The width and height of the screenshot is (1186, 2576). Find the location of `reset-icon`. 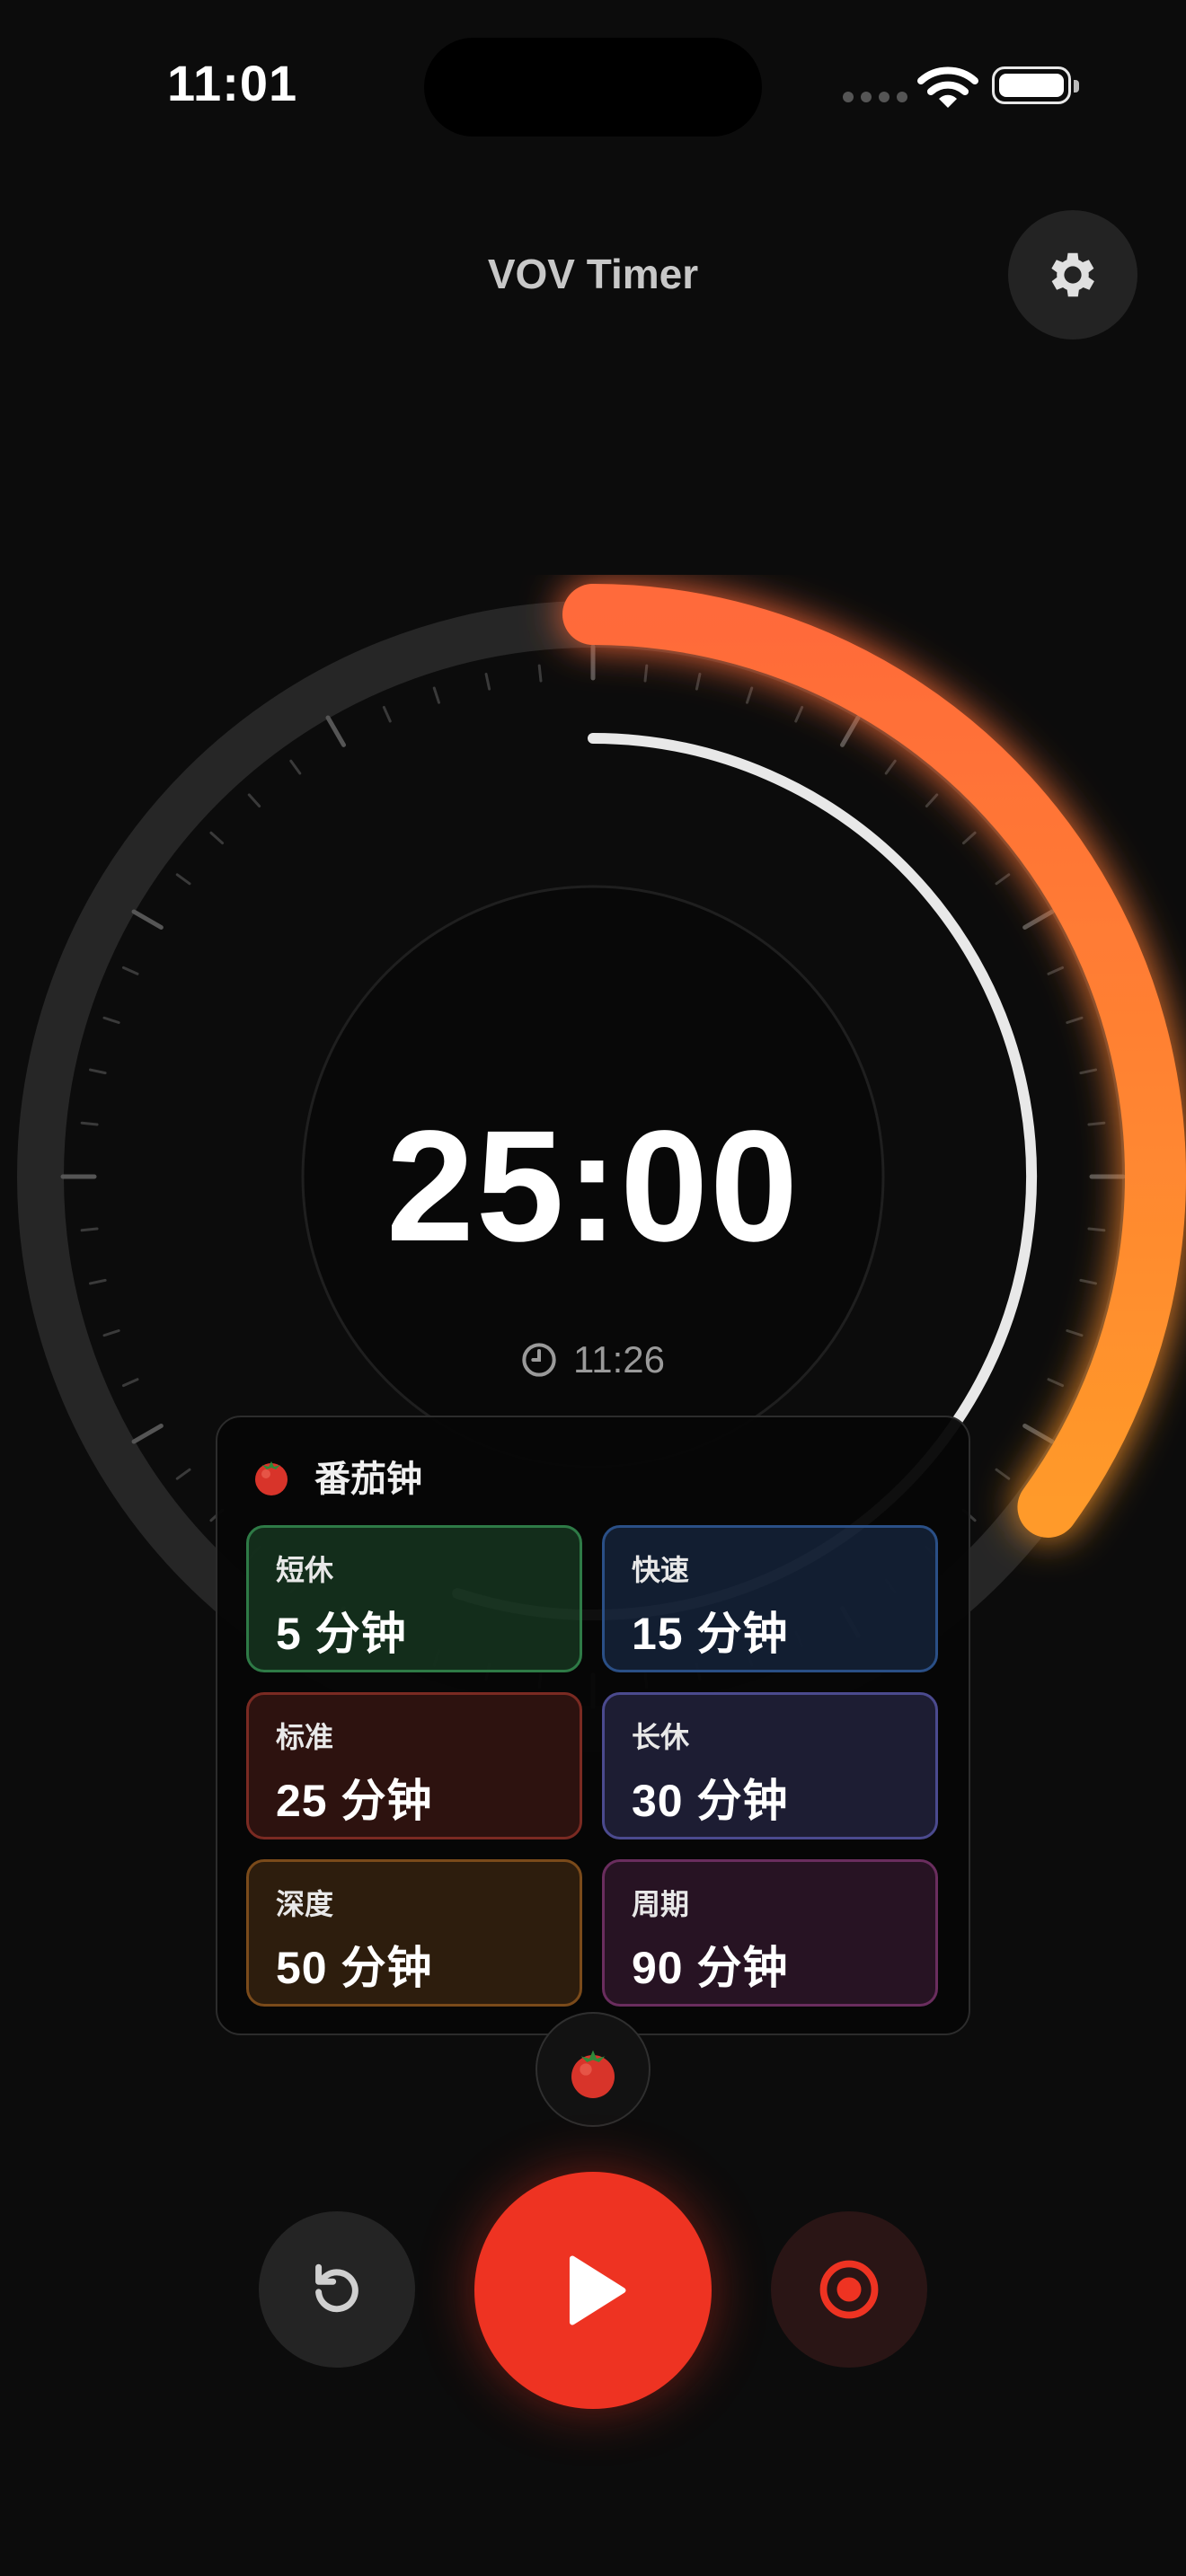

reset-icon is located at coordinates (336, 2288).